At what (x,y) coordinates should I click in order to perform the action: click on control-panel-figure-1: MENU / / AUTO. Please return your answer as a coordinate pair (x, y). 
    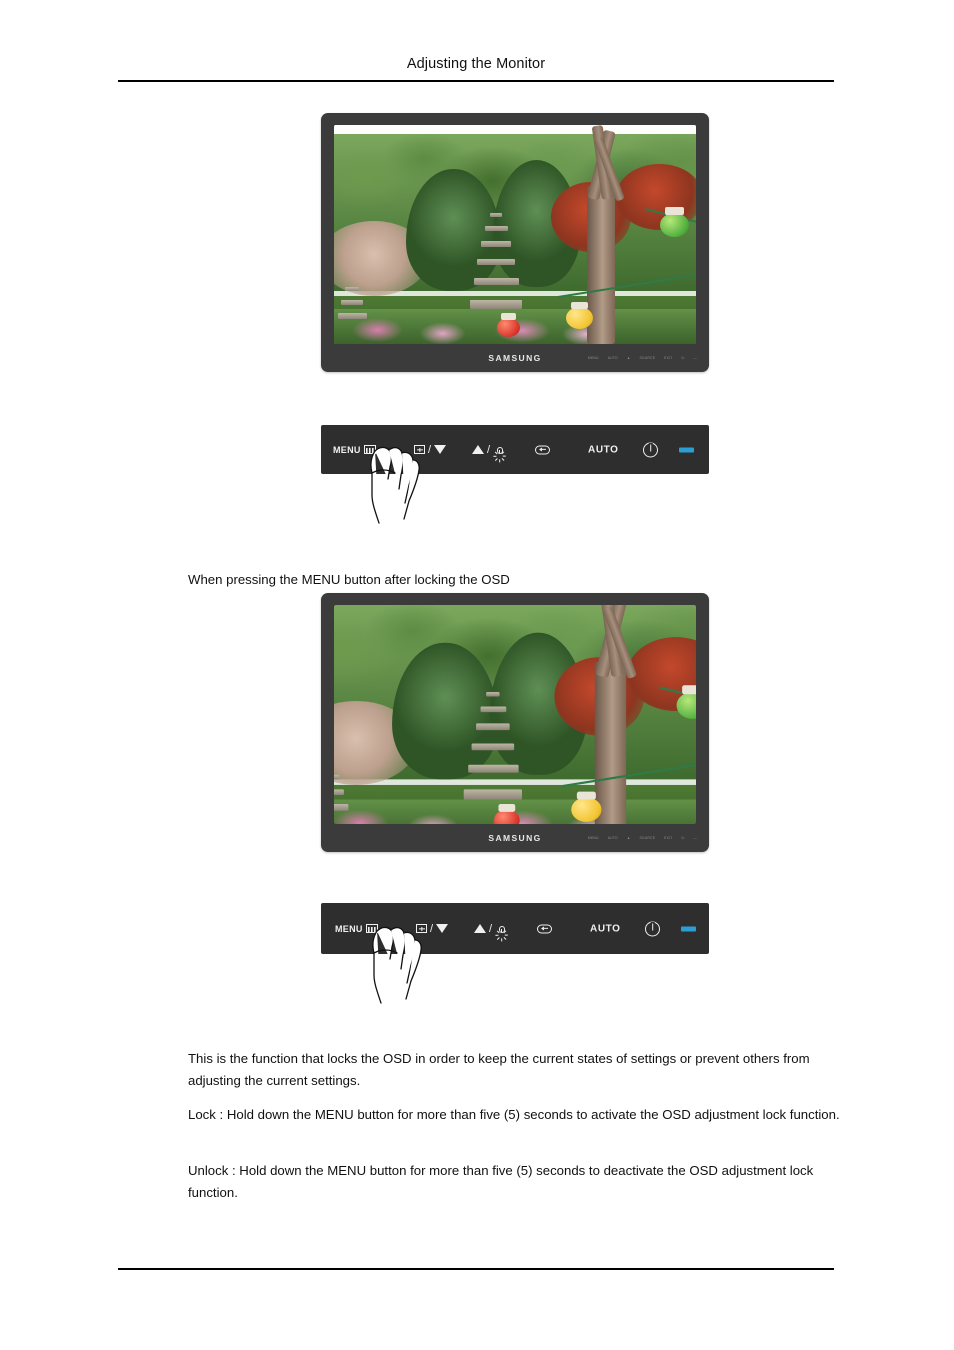
    Looking at the image, I should click on (515, 474).